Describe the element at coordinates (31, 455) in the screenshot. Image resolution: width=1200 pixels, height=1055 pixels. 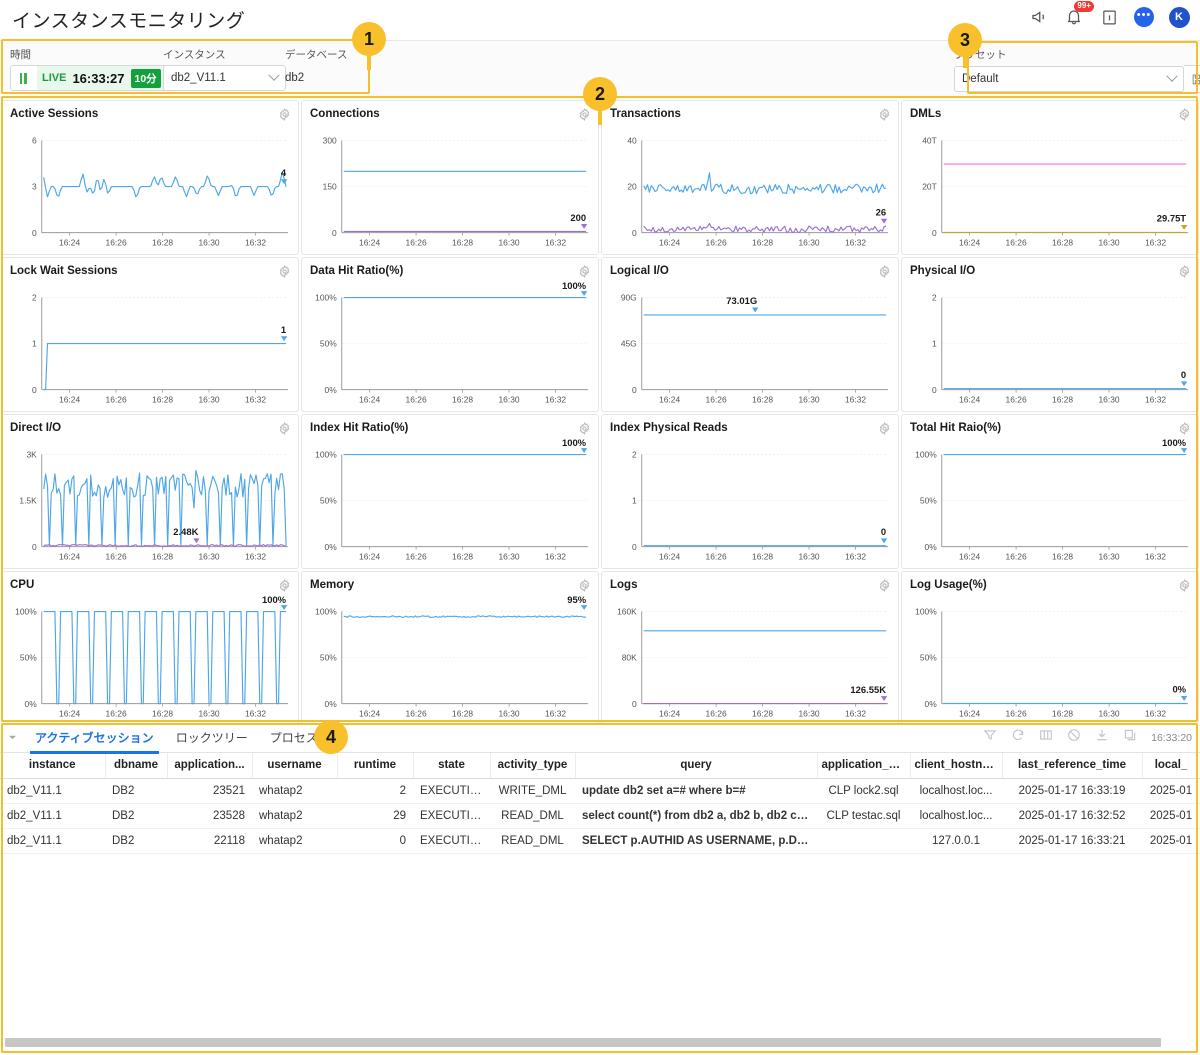
I see `svg-text: 3K` at that location.